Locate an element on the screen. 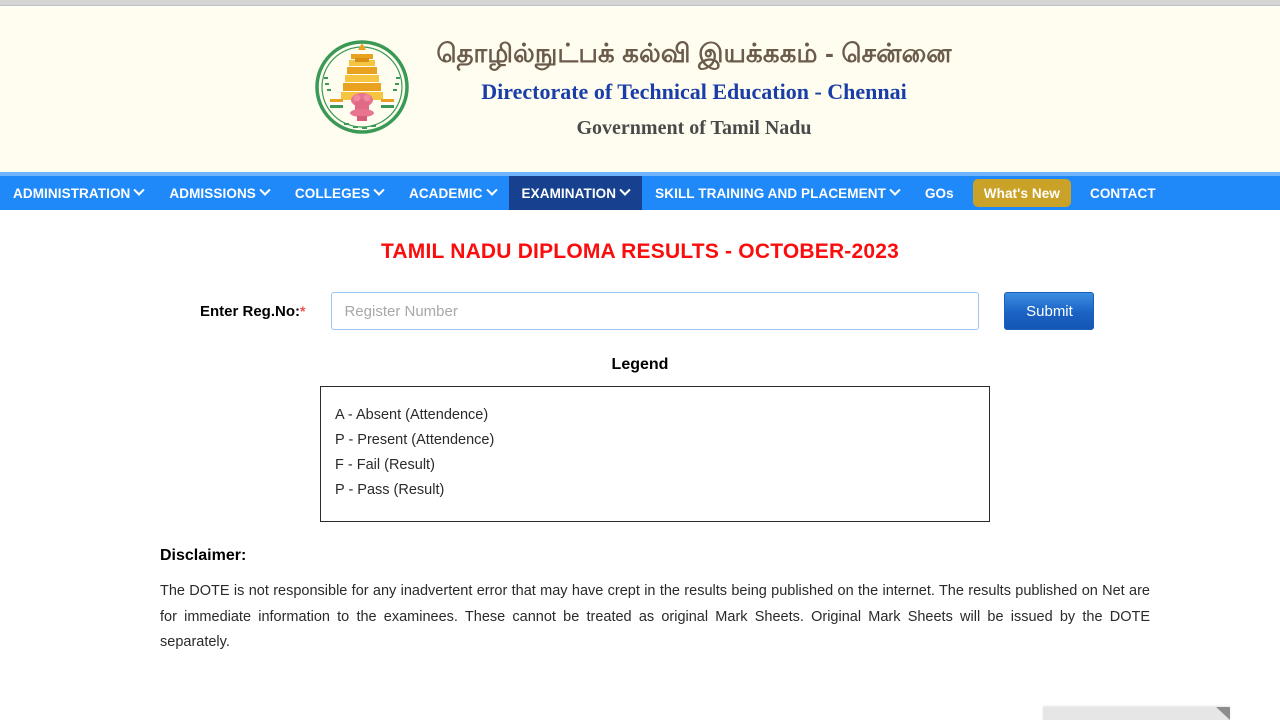 Image resolution: width=1280 pixels, height=720 pixels. nav-item-label: SKILL TRAINING AND PLACEMENT is located at coordinates (770, 193).